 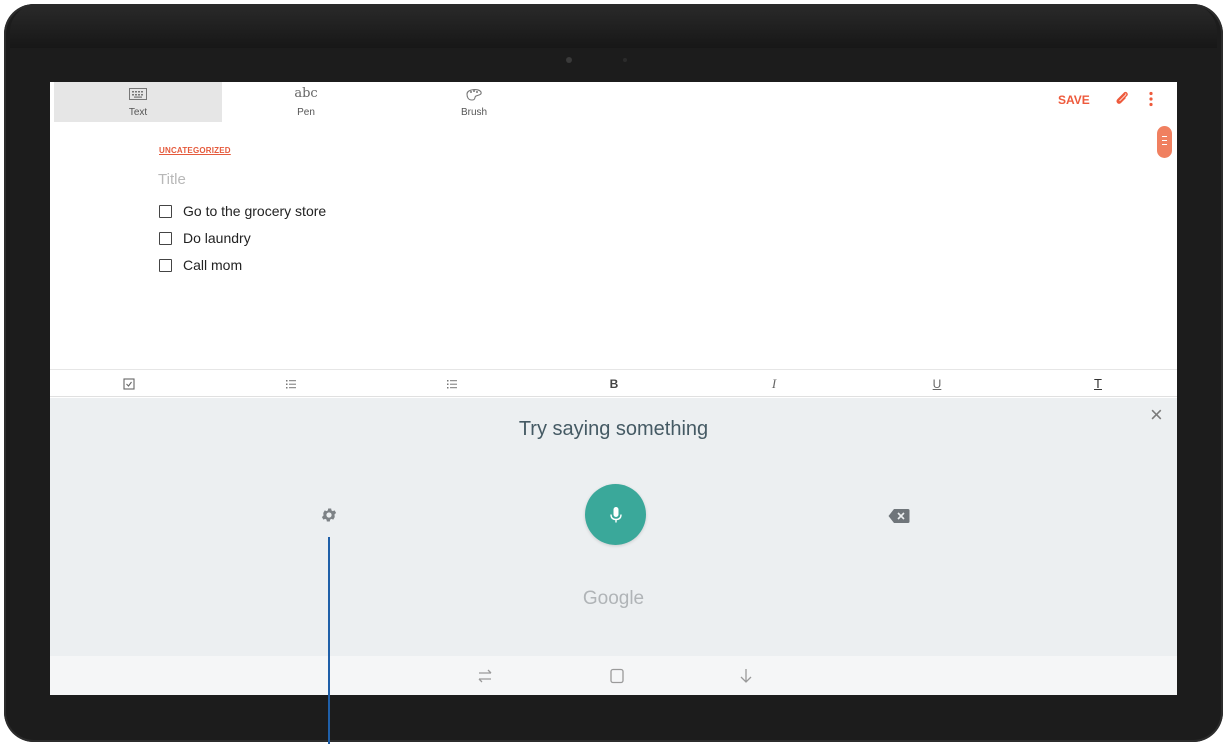 What do you see at coordinates (1164, 142) in the screenshot?
I see `scroll-handle` at bounding box center [1164, 142].